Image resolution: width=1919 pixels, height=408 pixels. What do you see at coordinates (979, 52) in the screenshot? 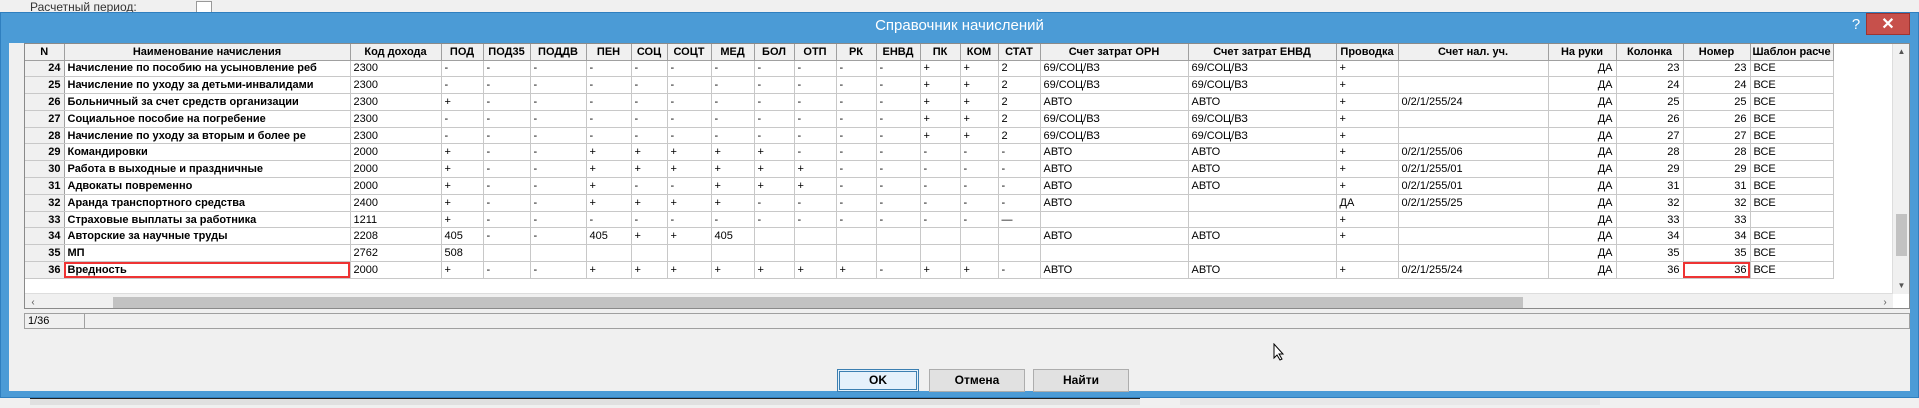
I see `column-header: КОМ` at bounding box center [979, 52].